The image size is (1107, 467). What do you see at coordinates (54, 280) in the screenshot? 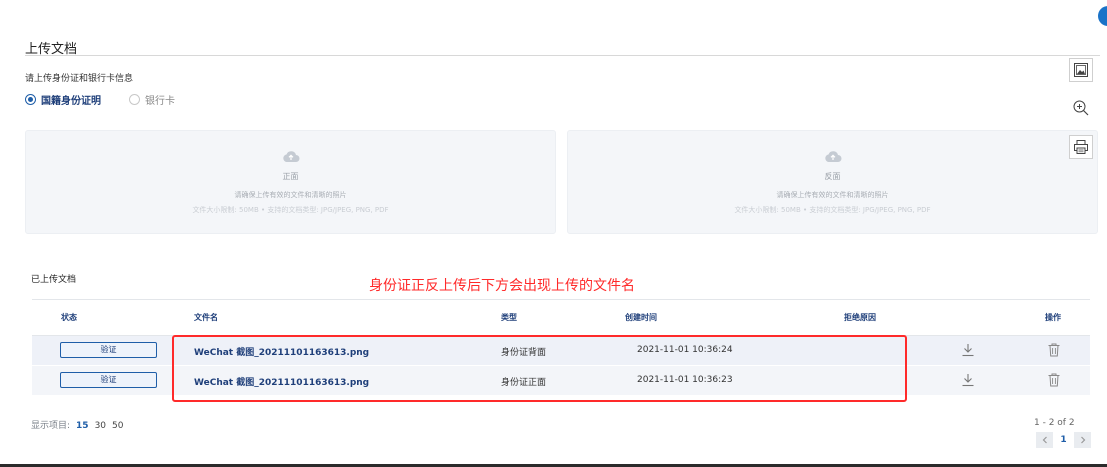
I see `uploaded-docs-title: 已上传文档` at bounding box center [54, 280].